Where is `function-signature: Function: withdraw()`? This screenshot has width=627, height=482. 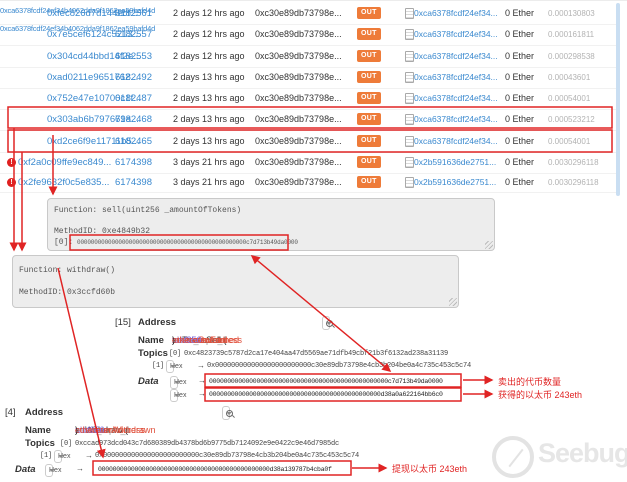
function-signature: Function: withdraw() is located at coordinates (67, 270).